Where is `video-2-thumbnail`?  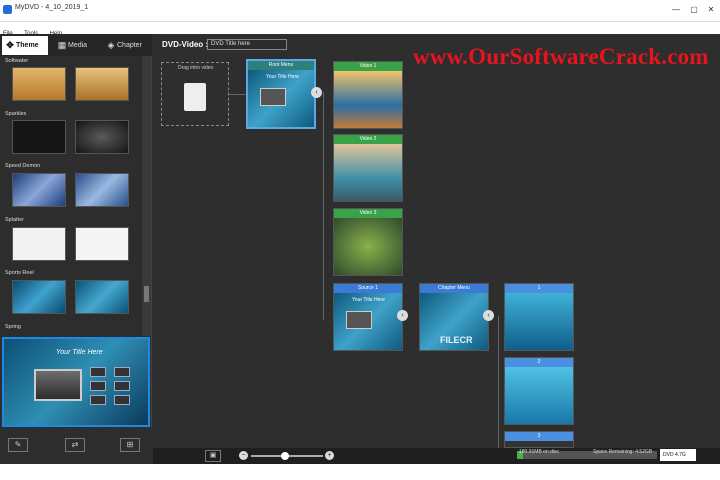
video-2-thumbnail is located at coordinates (368, 172).